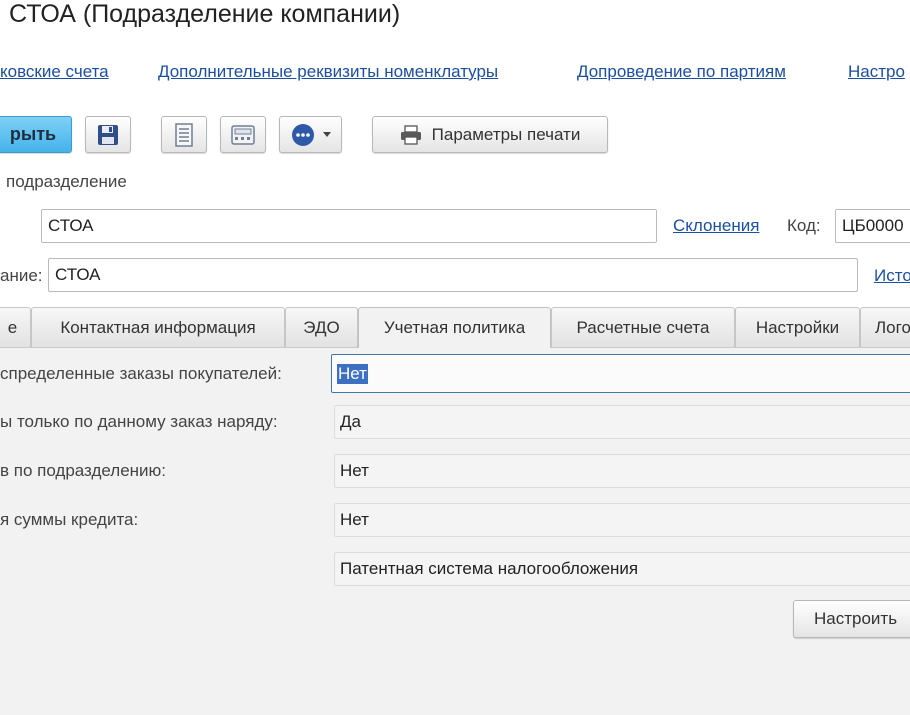 Image resolution: width=910 pixels, height=715 pixels. I want to click on nav-link-bank-accounts: ковские счета, so click(54, 72).